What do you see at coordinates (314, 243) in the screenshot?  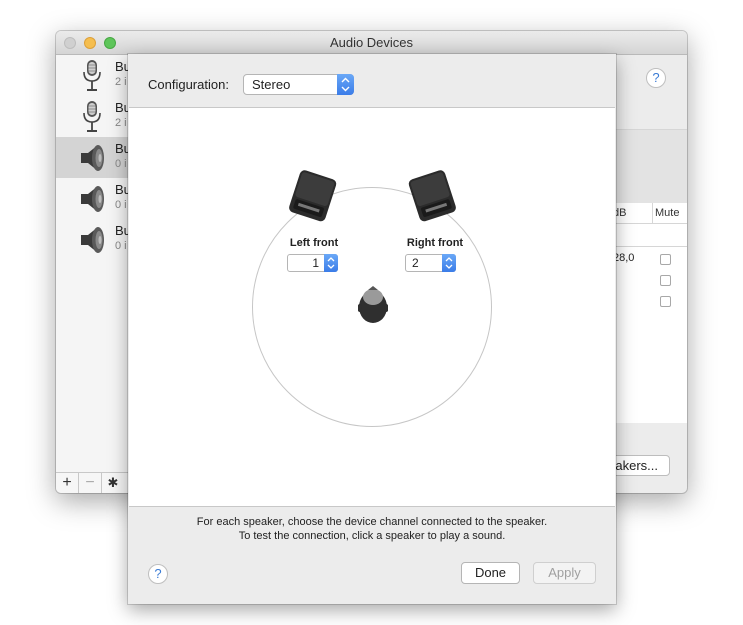 I see `left-front-label: Left front` at bounding box center [314, 243].